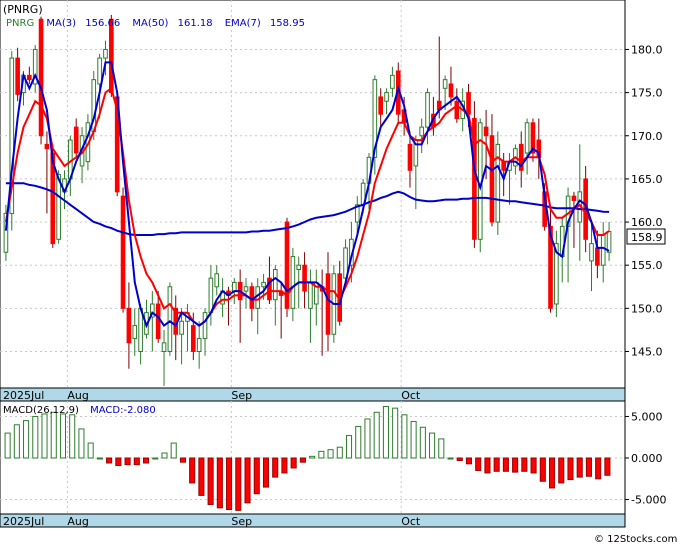 This screenshot has width=680, height=546. I want to click on price-date-label: Aug, so click(77, 395).